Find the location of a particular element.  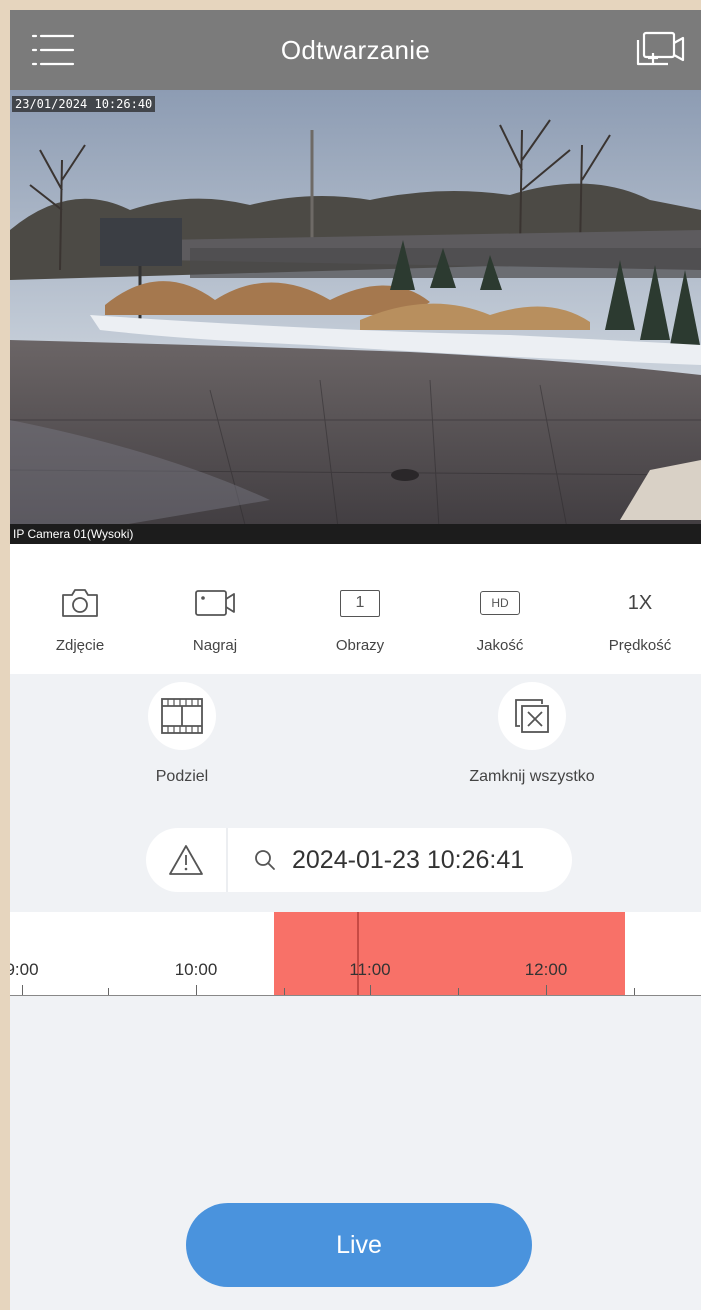

app-header: Odtwarzanie is located at coordinates (355, 50).